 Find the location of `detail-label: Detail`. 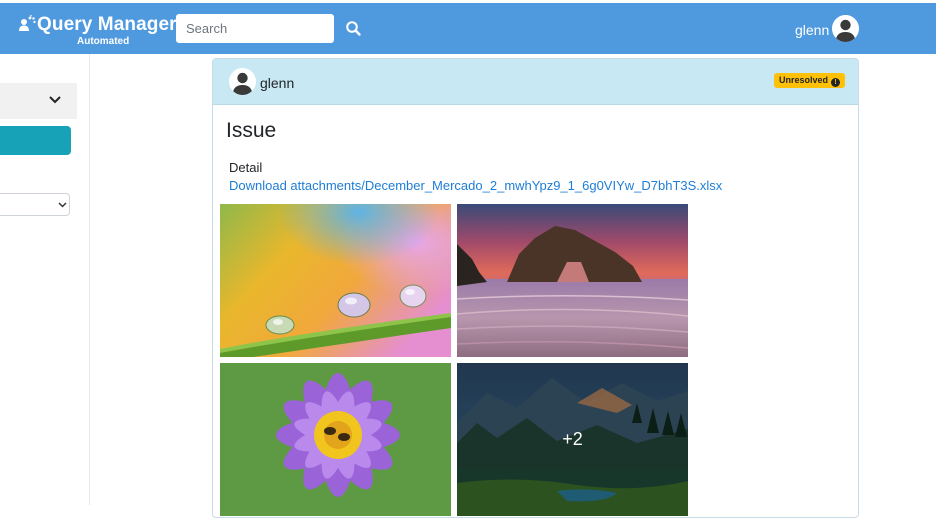

detail-label: Detail is located at coordinates (246, 167).